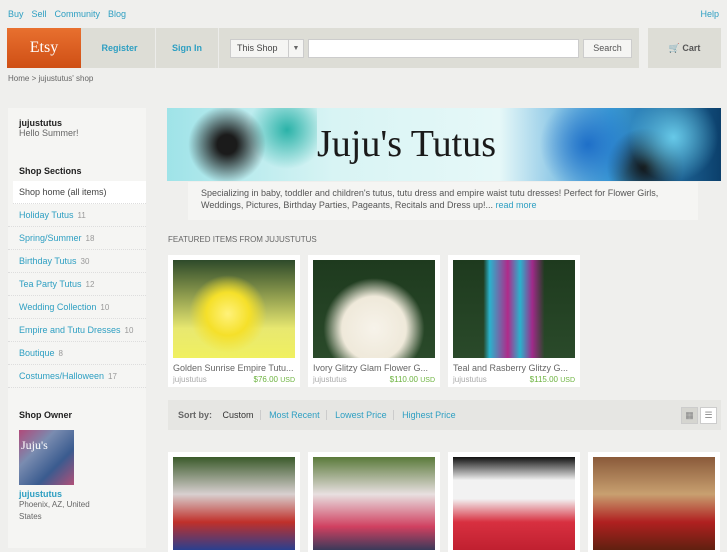 The image size is (727, 552). What do you see at coordinates (257, 48) in the screenshot?
I see `scope-label: This Shop` at bounding box center [257, 48].